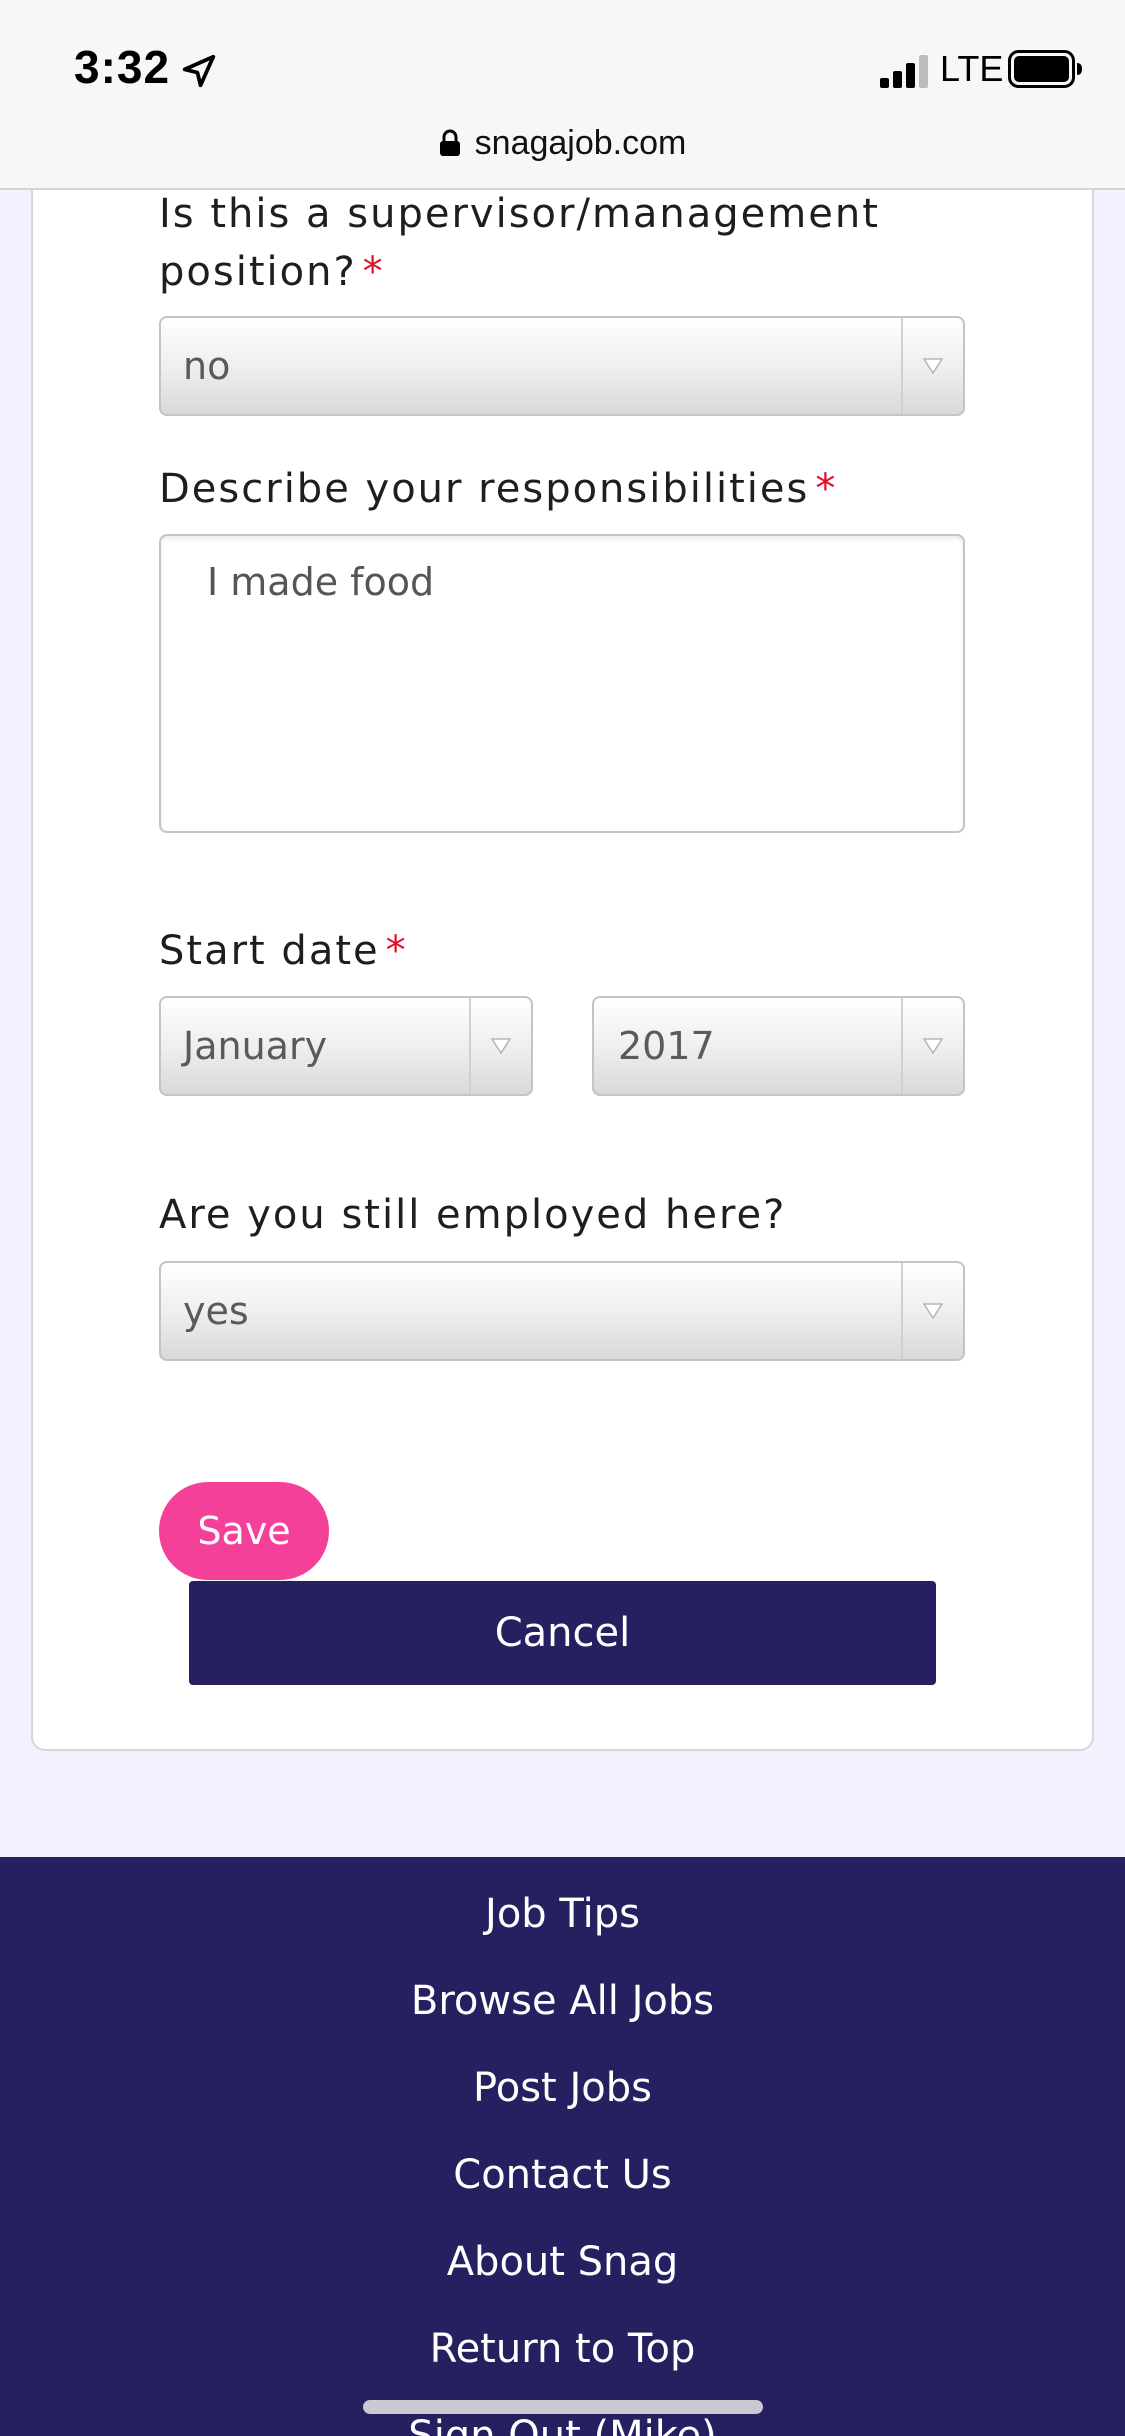 The height and width of the screenshot is (2436, 1125). I want to click on start-month-toggle, so click(500, 1046).